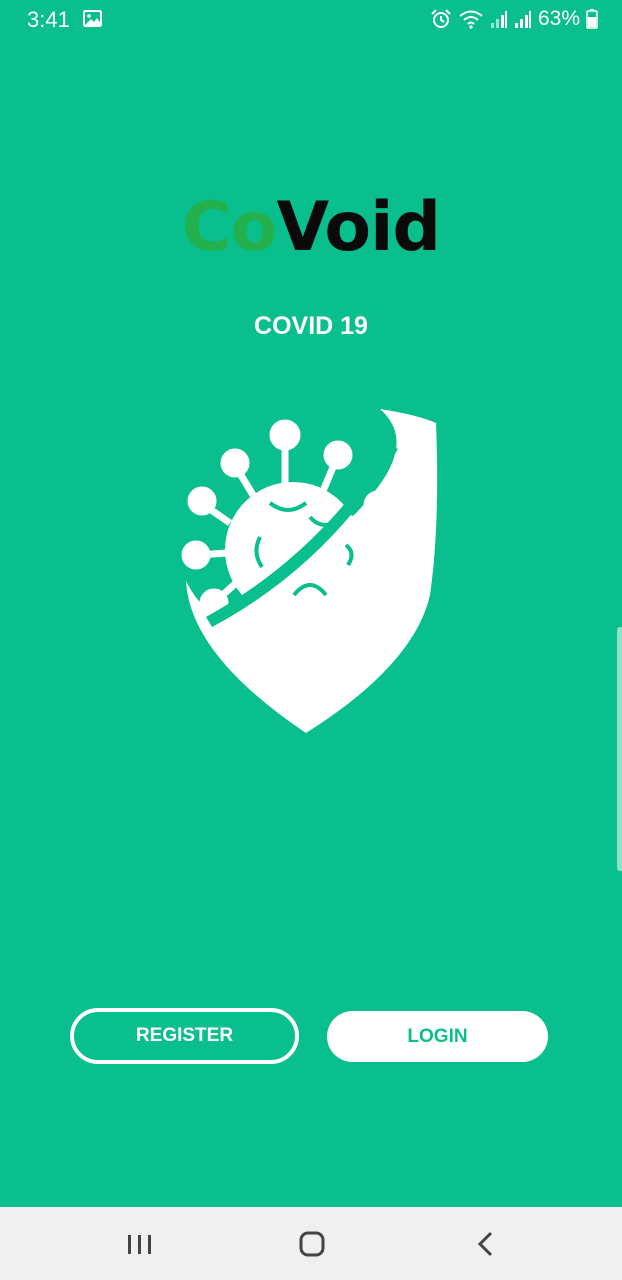 The width and height of the screenshot is (622, 1280). I want to click on recents-icon, so click(140, 1244).